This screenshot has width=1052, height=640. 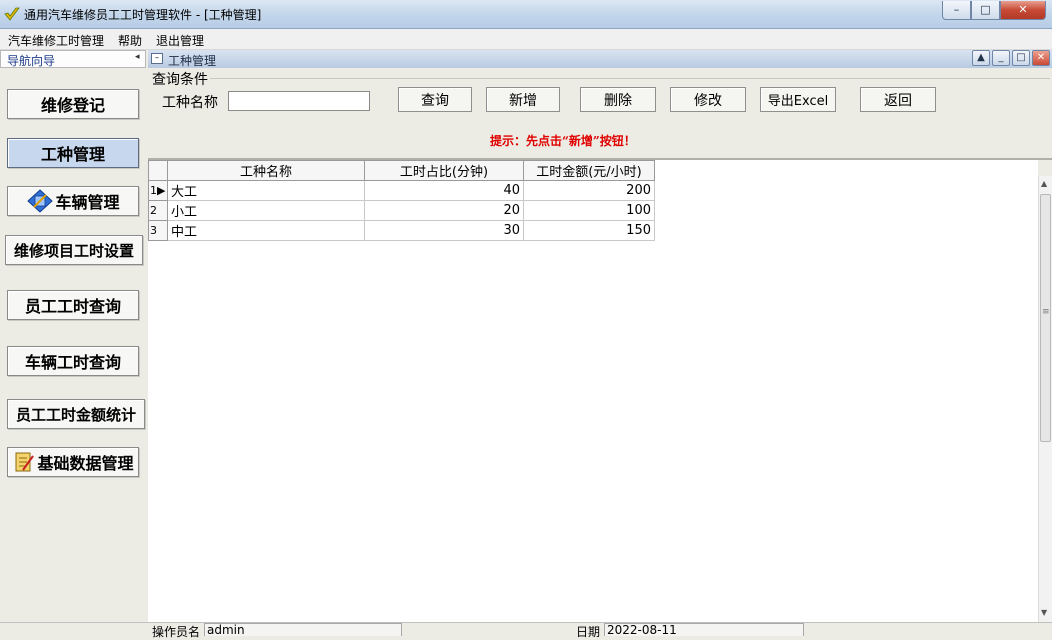 I want to click on cell-minutes: 30, so click(x=444, y=230).